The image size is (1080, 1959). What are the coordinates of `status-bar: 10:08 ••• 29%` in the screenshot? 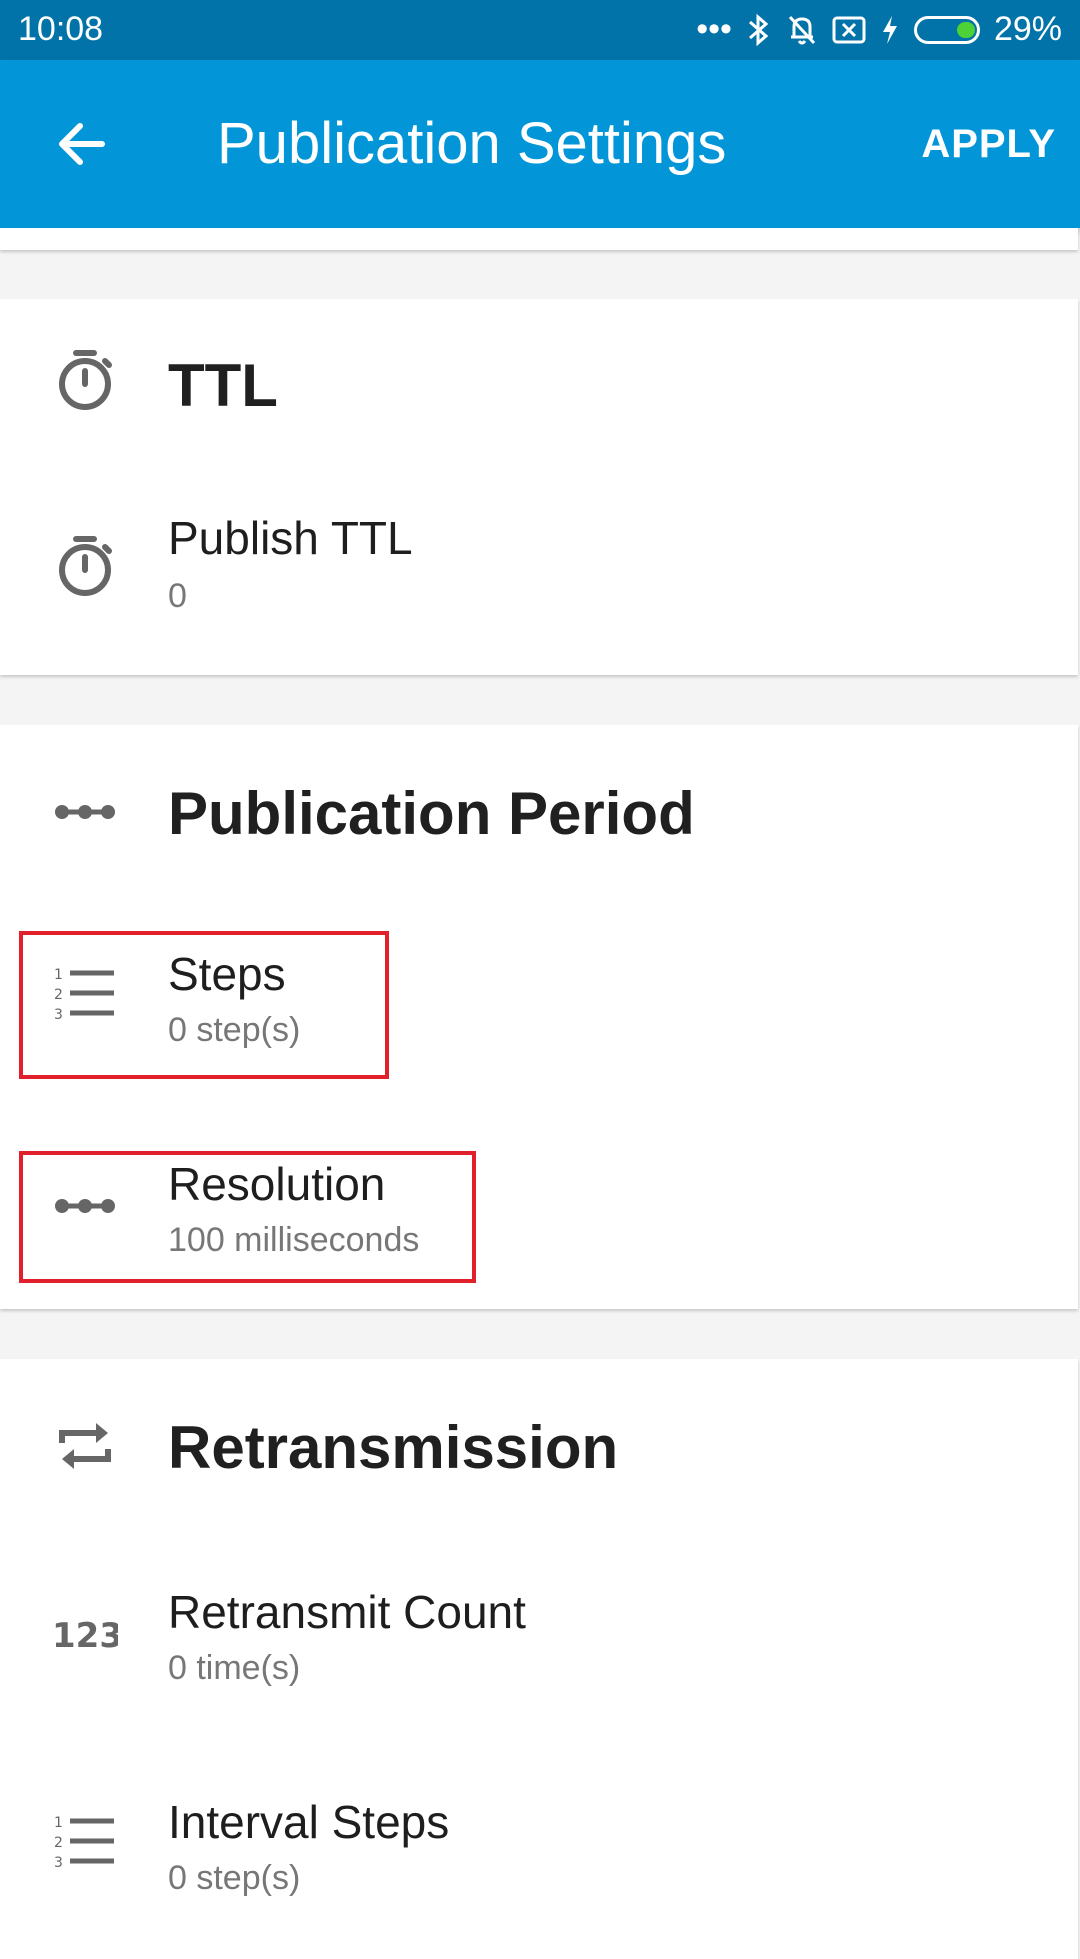 It's located at (540, 30).